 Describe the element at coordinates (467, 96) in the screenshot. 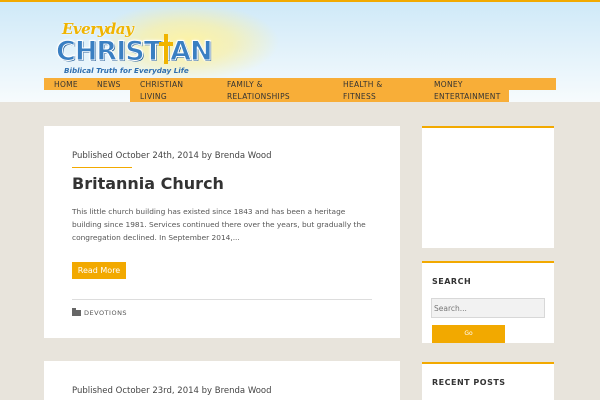

I see `nav-label-line2: ENTERTAINMENT` at that location.